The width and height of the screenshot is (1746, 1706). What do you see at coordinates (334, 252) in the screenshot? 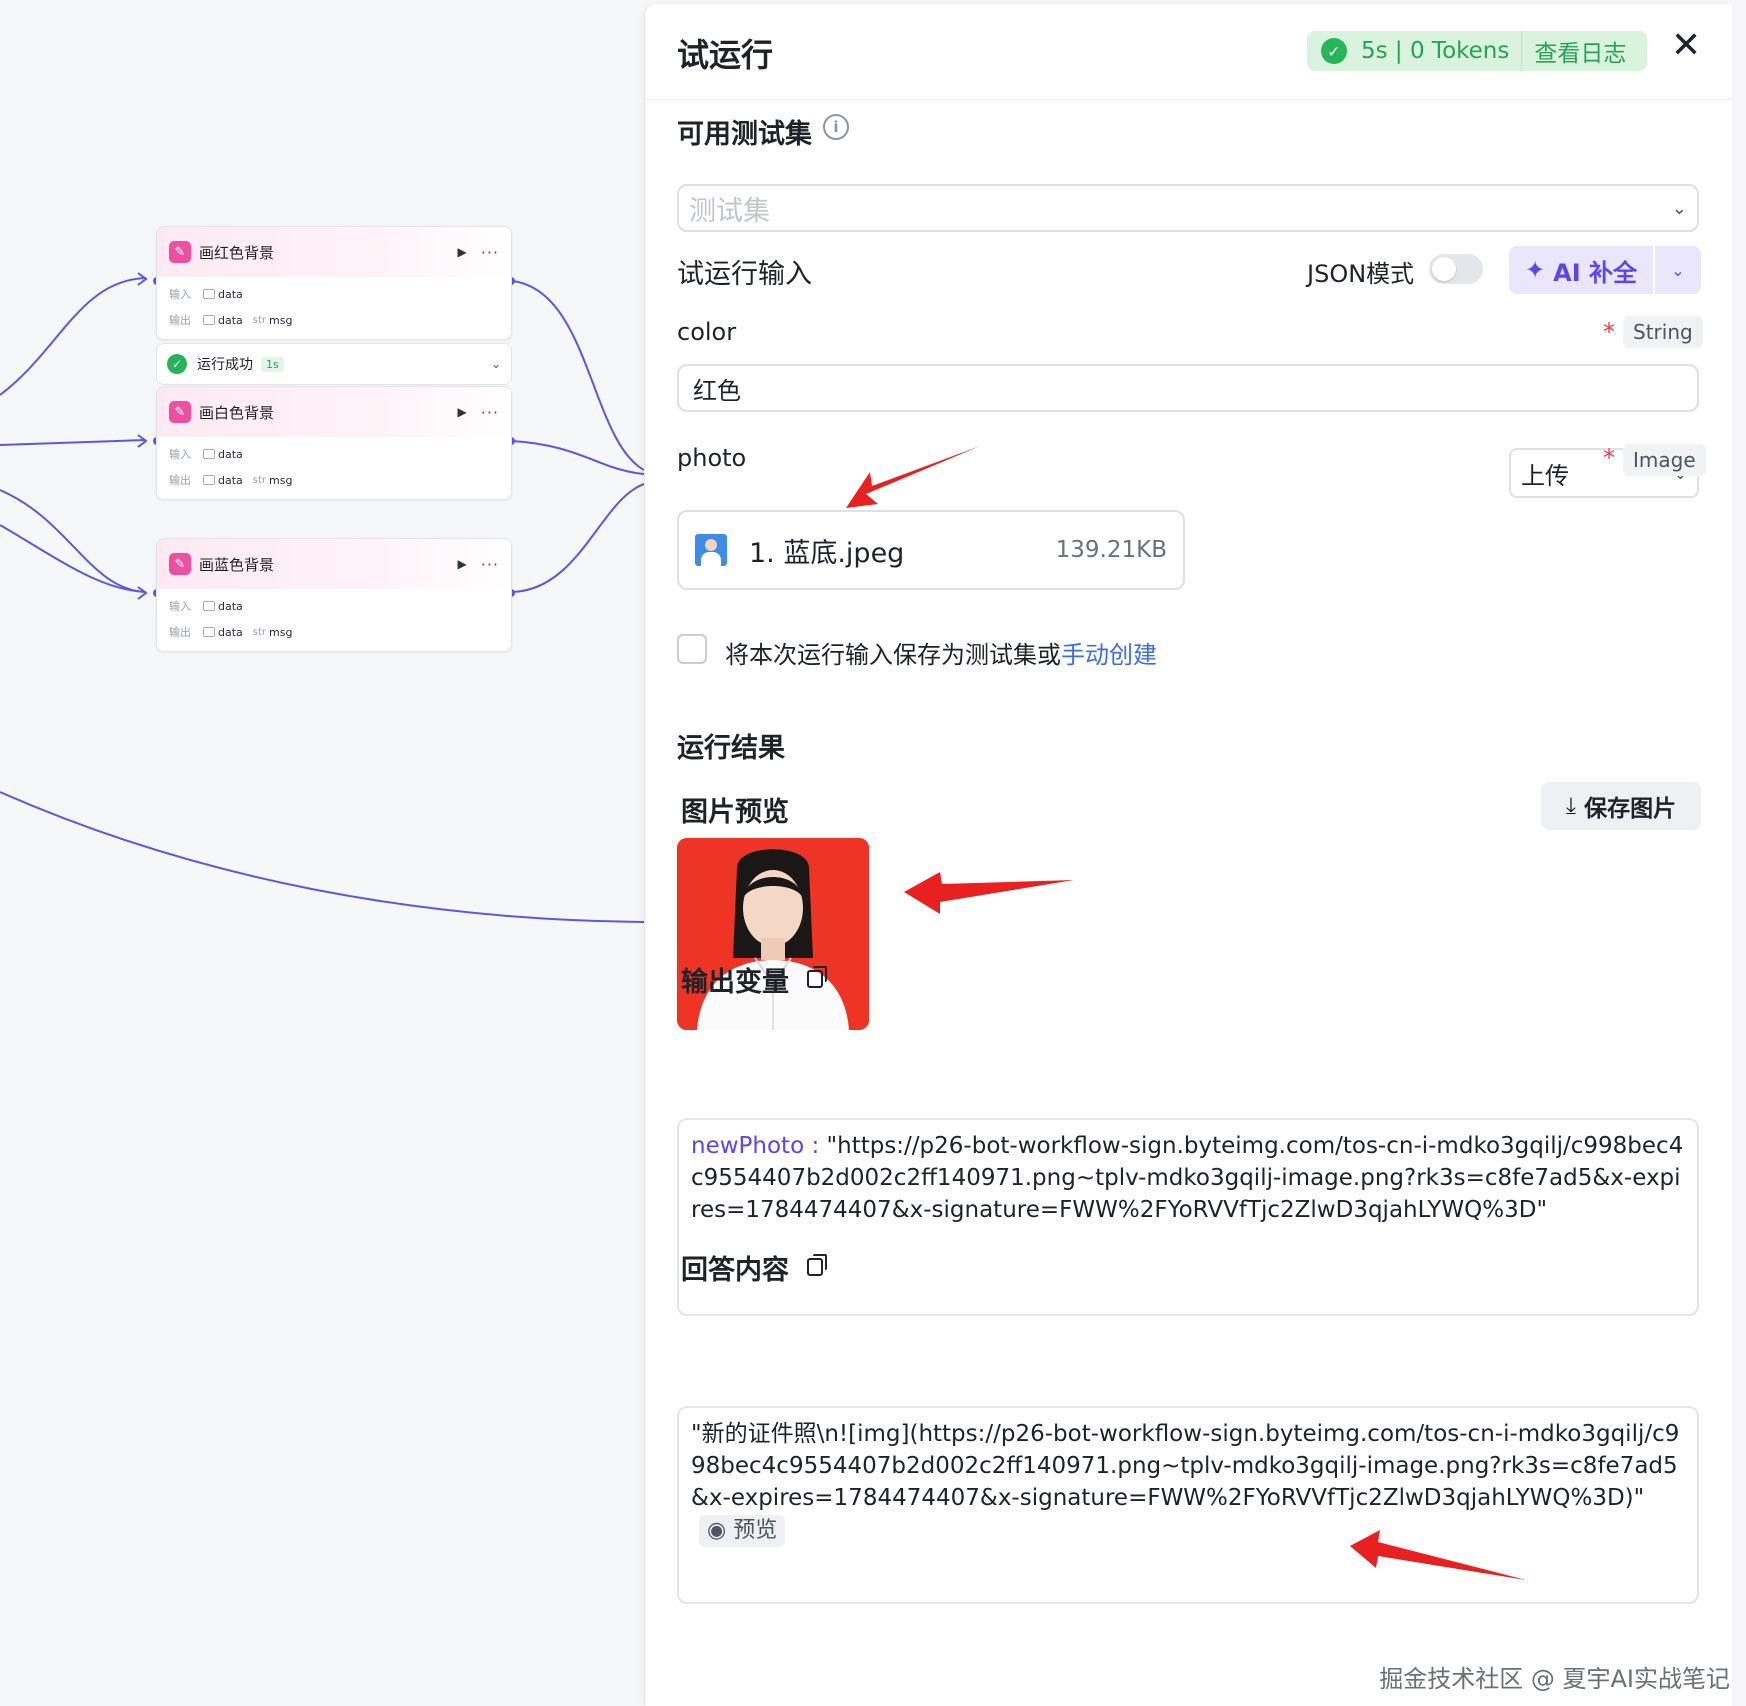
I see `node-header: ✎ 画红色背景 ▶ ···` at bounding box center [334, 252].